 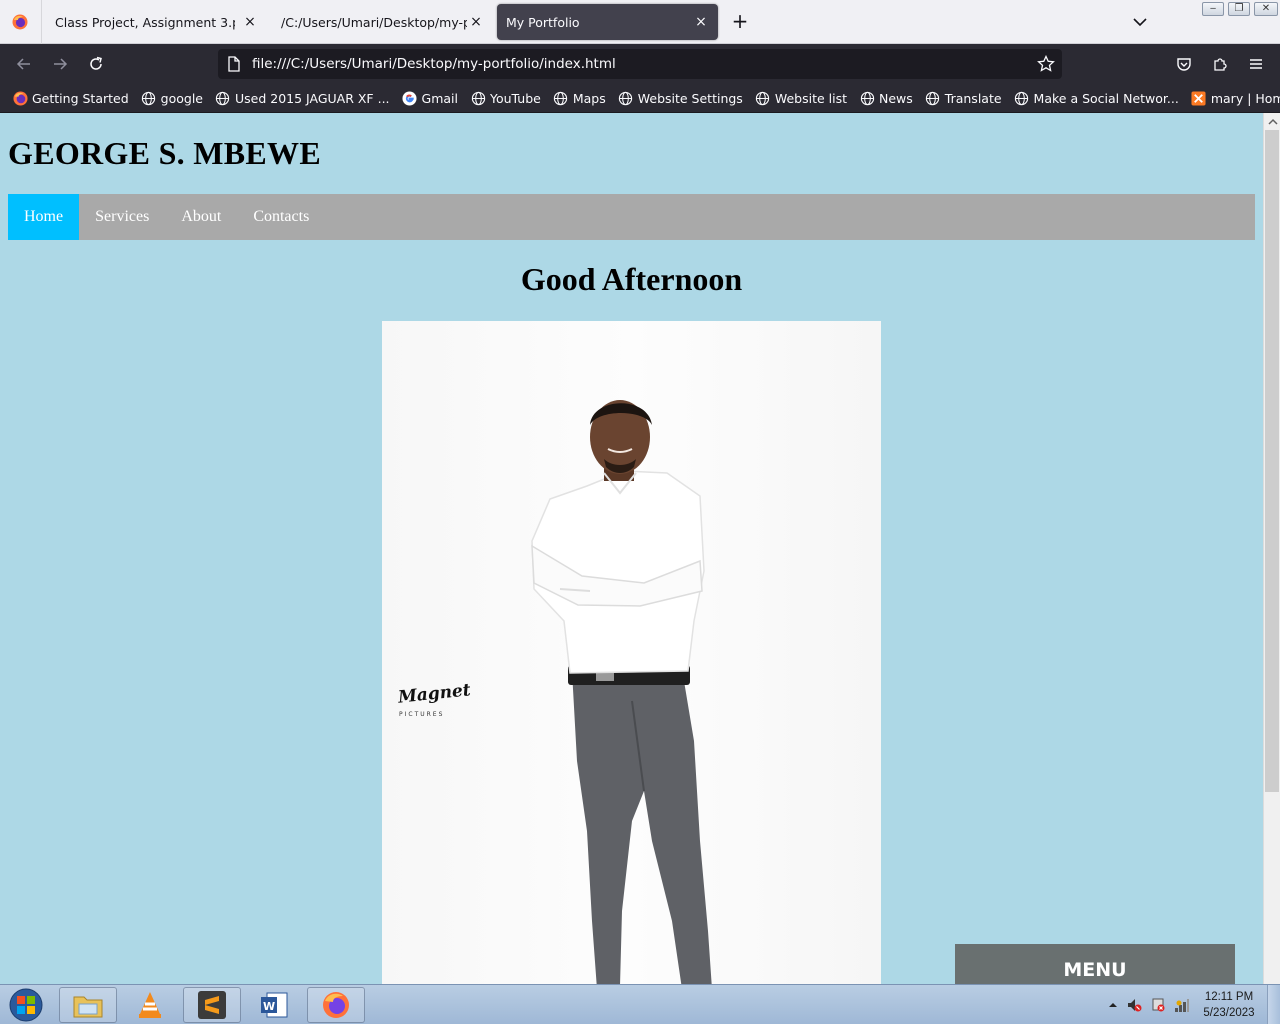 What do you see at coordinates (1229, 1005) in the screenshot?
I see `system-clock: 12:11 PM 5/23/2023` at bounding box center [1229, 1005].